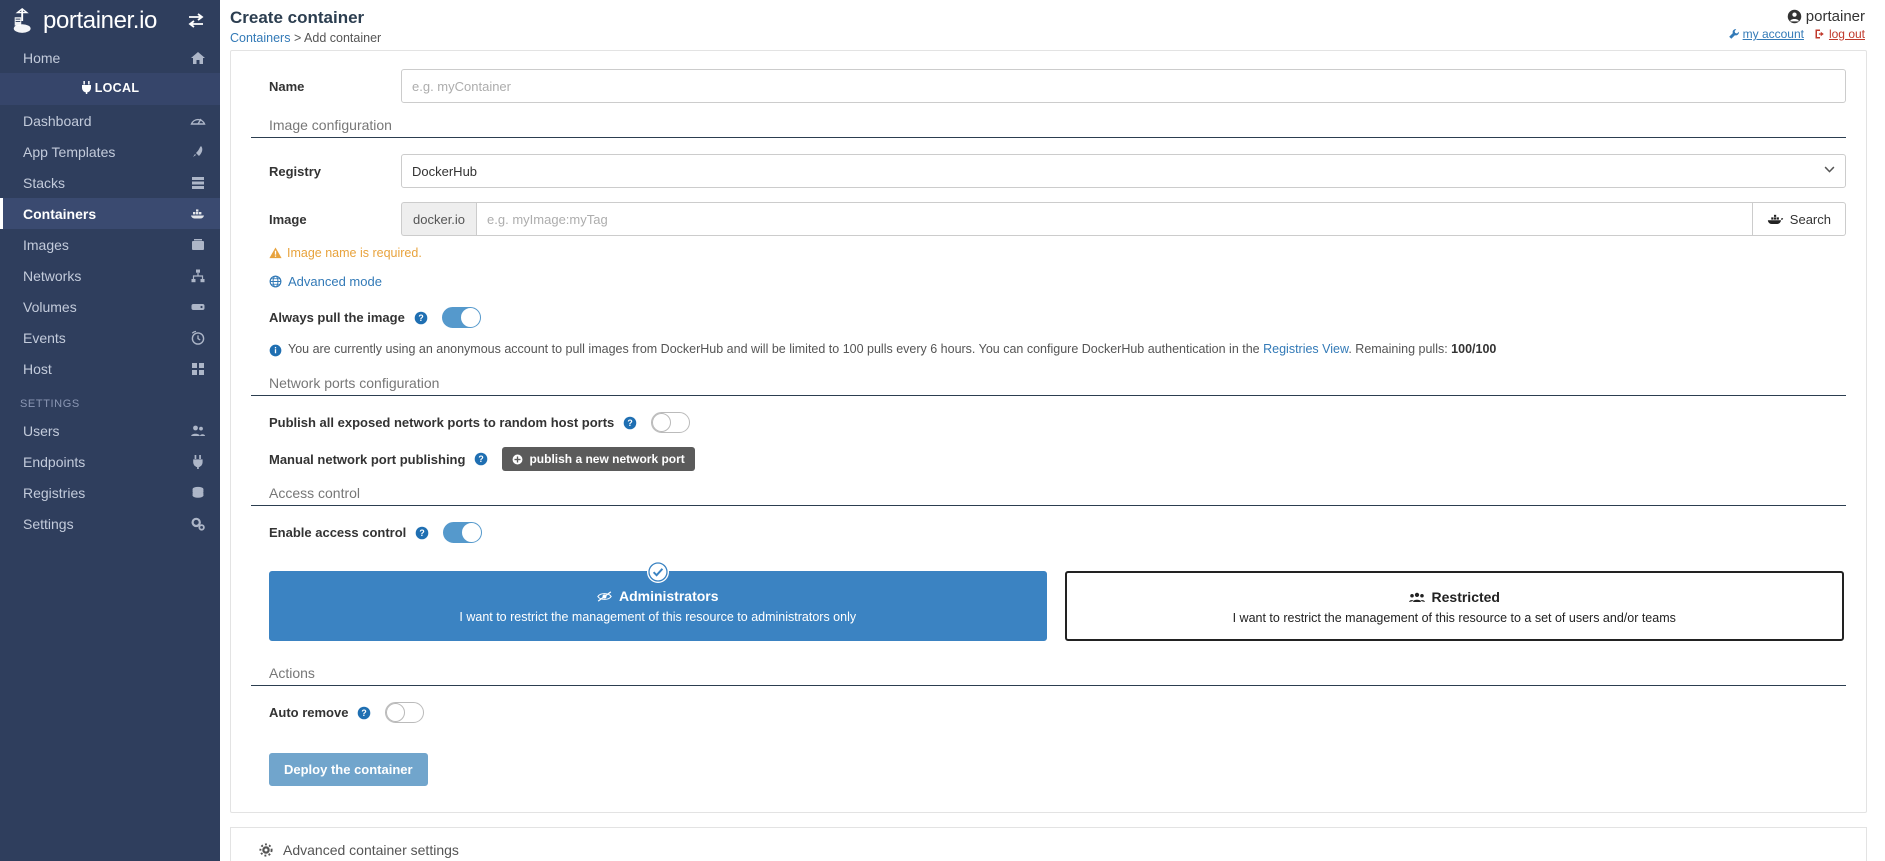  Describe the element at coordinates (110, 275) in the screenshot. I see `sidebar-item-networks: Networks` at that location.